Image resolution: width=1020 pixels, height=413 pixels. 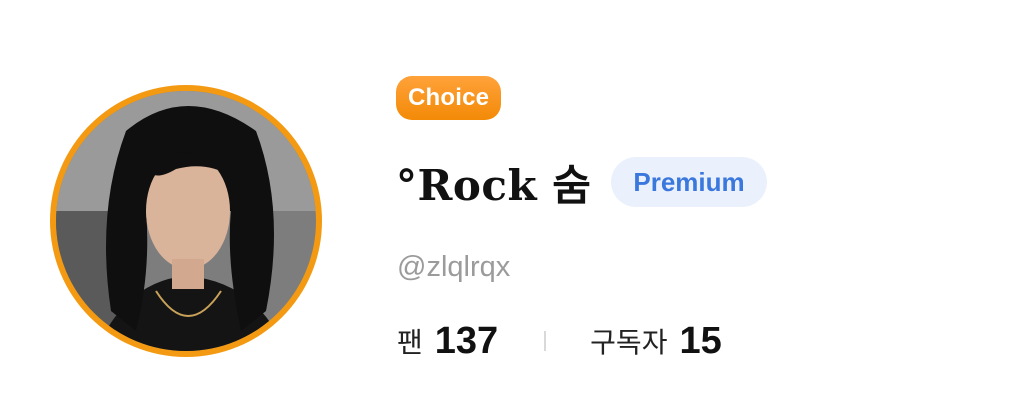 I want to click on name-row: °Rock 숨 Premium, so click(x=581, y=182).